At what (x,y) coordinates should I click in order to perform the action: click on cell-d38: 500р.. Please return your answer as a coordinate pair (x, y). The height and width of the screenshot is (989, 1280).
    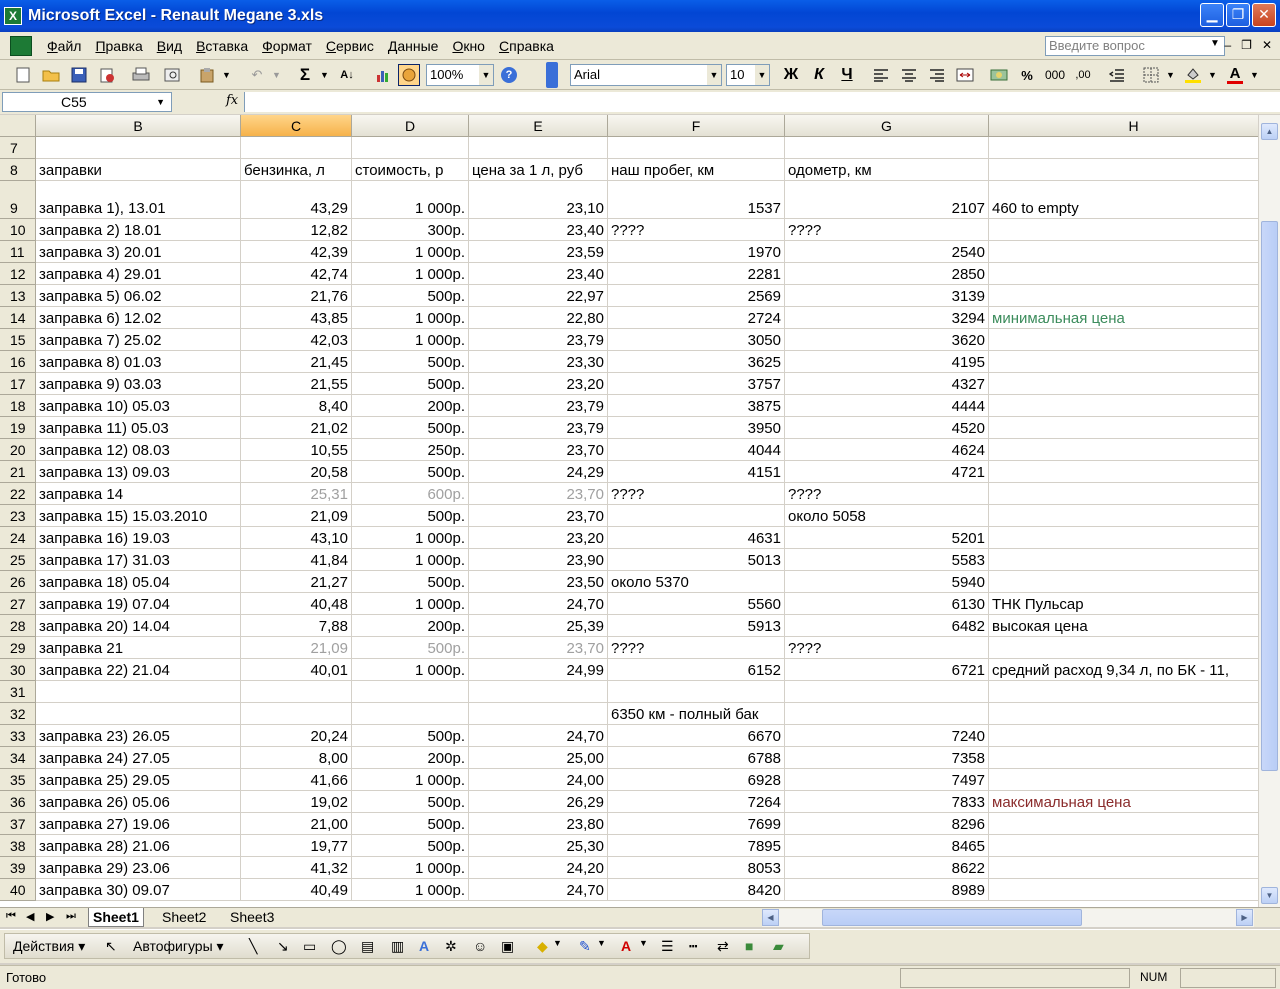
    Looking at the image, I should click on (410, 846).